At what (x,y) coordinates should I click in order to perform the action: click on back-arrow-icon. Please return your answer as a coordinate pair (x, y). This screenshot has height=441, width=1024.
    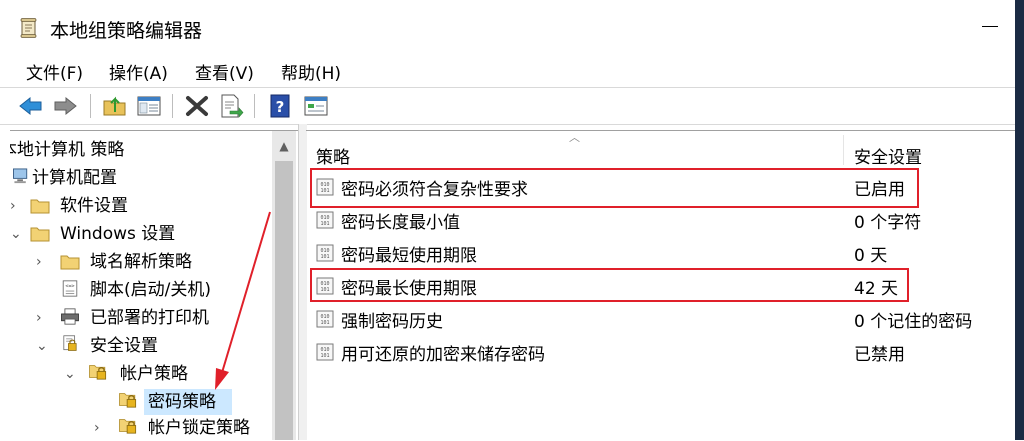
    Looking at the image, I should click on (30, 106).